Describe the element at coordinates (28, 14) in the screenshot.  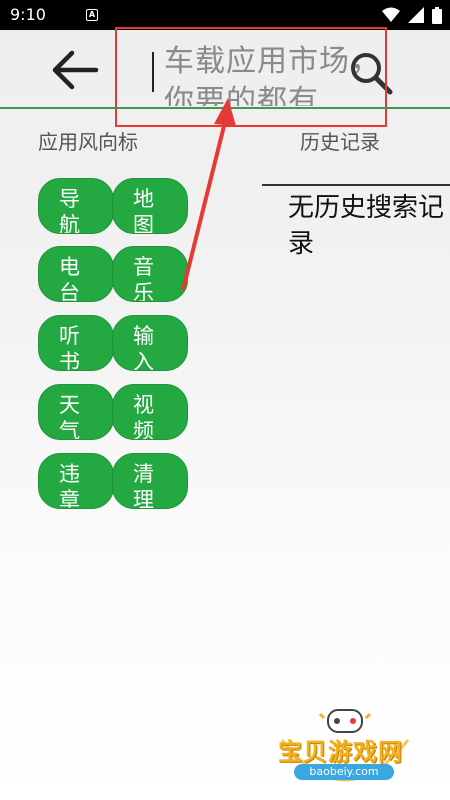
I see `status-time: 9:10` at that location.